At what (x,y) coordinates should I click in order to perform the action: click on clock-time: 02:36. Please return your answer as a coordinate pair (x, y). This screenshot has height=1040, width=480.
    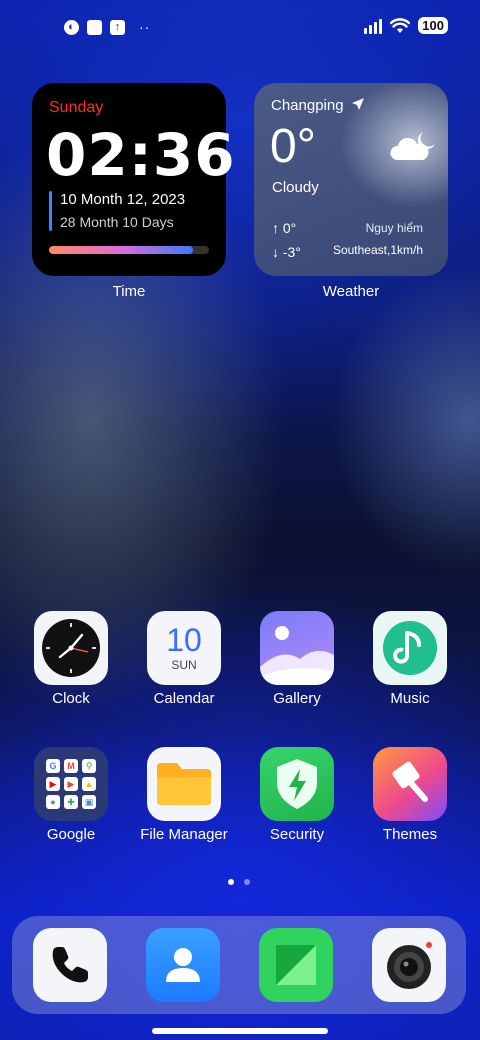
    Looking at the image, I should click on (141, 155).